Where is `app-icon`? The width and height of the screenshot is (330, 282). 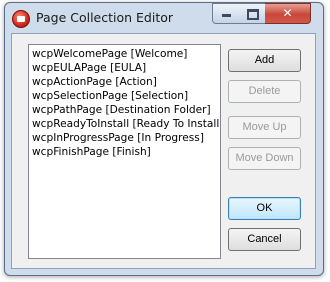 app-icon is located at coordinates (21, 19).